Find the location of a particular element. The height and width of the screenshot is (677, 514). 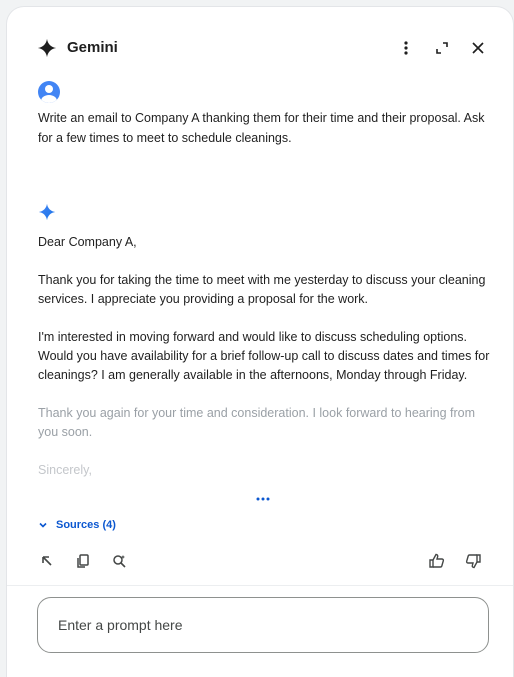

insert-button is located at coordinates (47, 561).